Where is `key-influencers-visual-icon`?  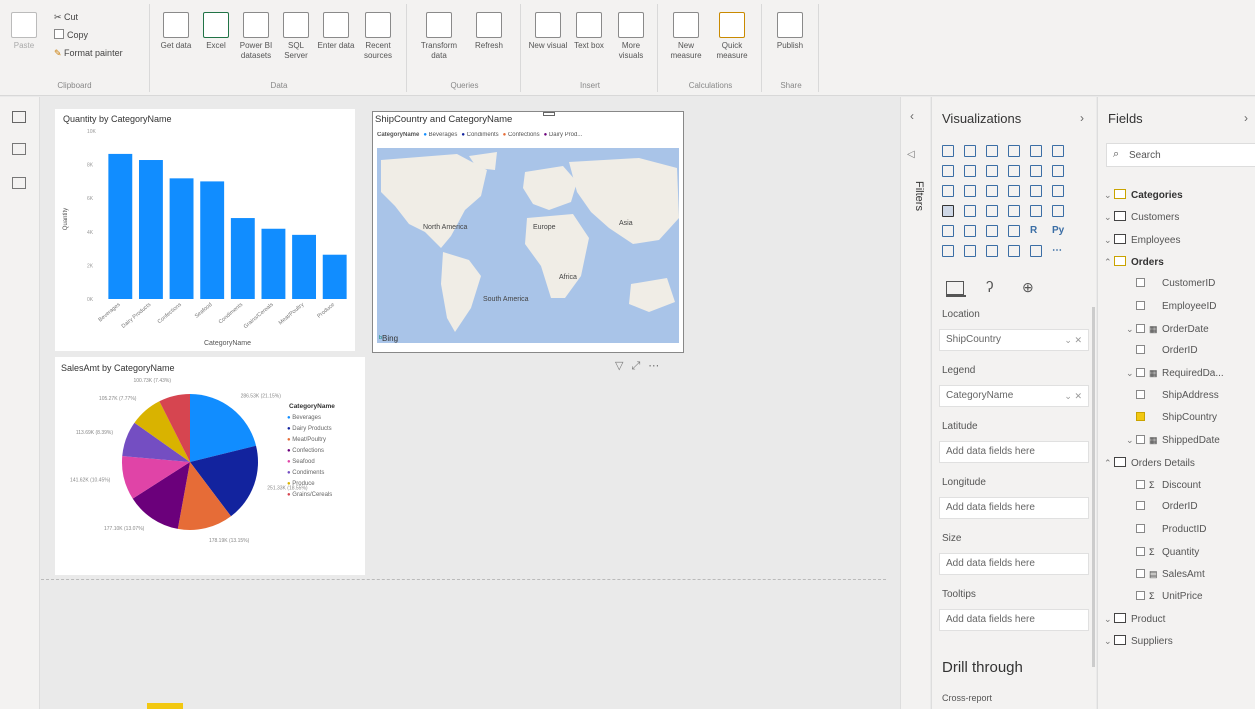 key-influencers-visual-icon is located at coordinates (948, 251).